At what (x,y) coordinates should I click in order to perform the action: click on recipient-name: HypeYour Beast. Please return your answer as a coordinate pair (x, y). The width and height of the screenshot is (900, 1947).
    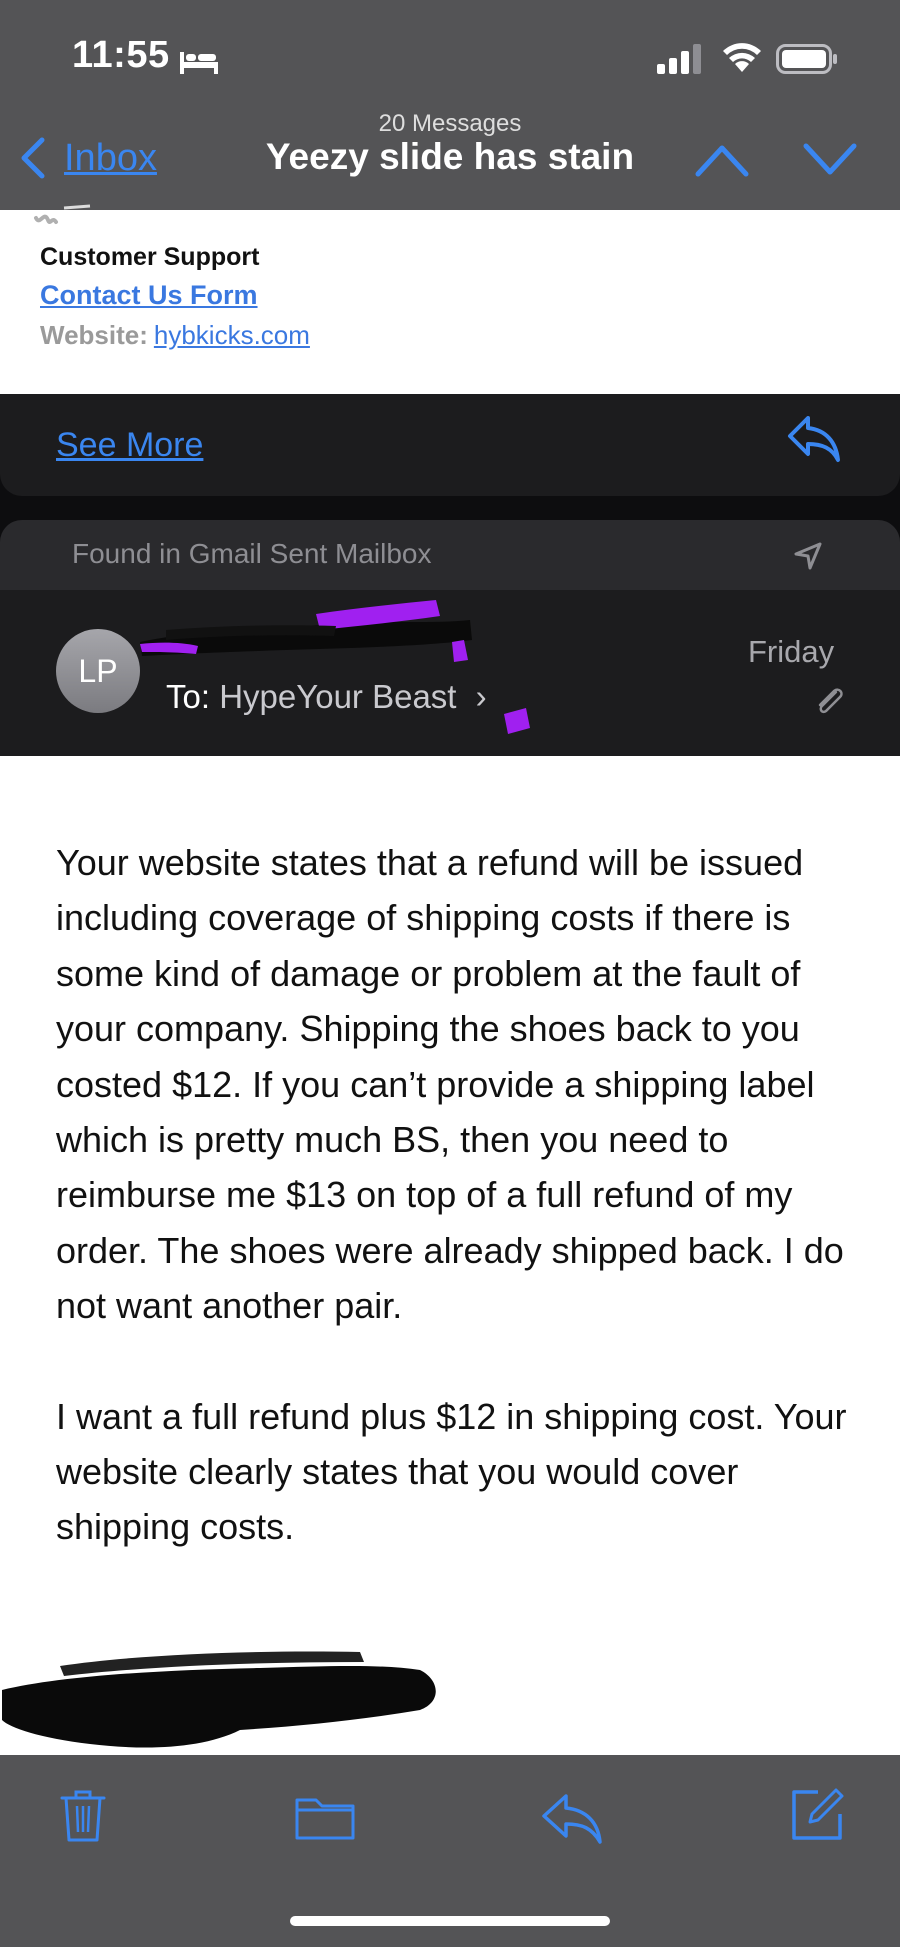
    Looking at the image, I should click on (338, 696).